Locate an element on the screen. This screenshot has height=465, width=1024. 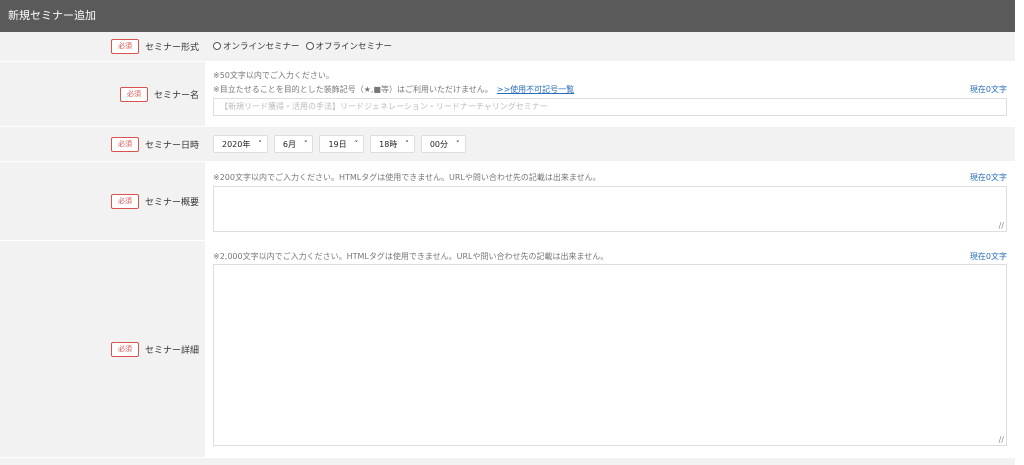
datetime-content: 2020年 ˅ 6月 ˅ 19日 ˅ 18時 ˅ 00分 ˅ is located at coordinates (610, 144).